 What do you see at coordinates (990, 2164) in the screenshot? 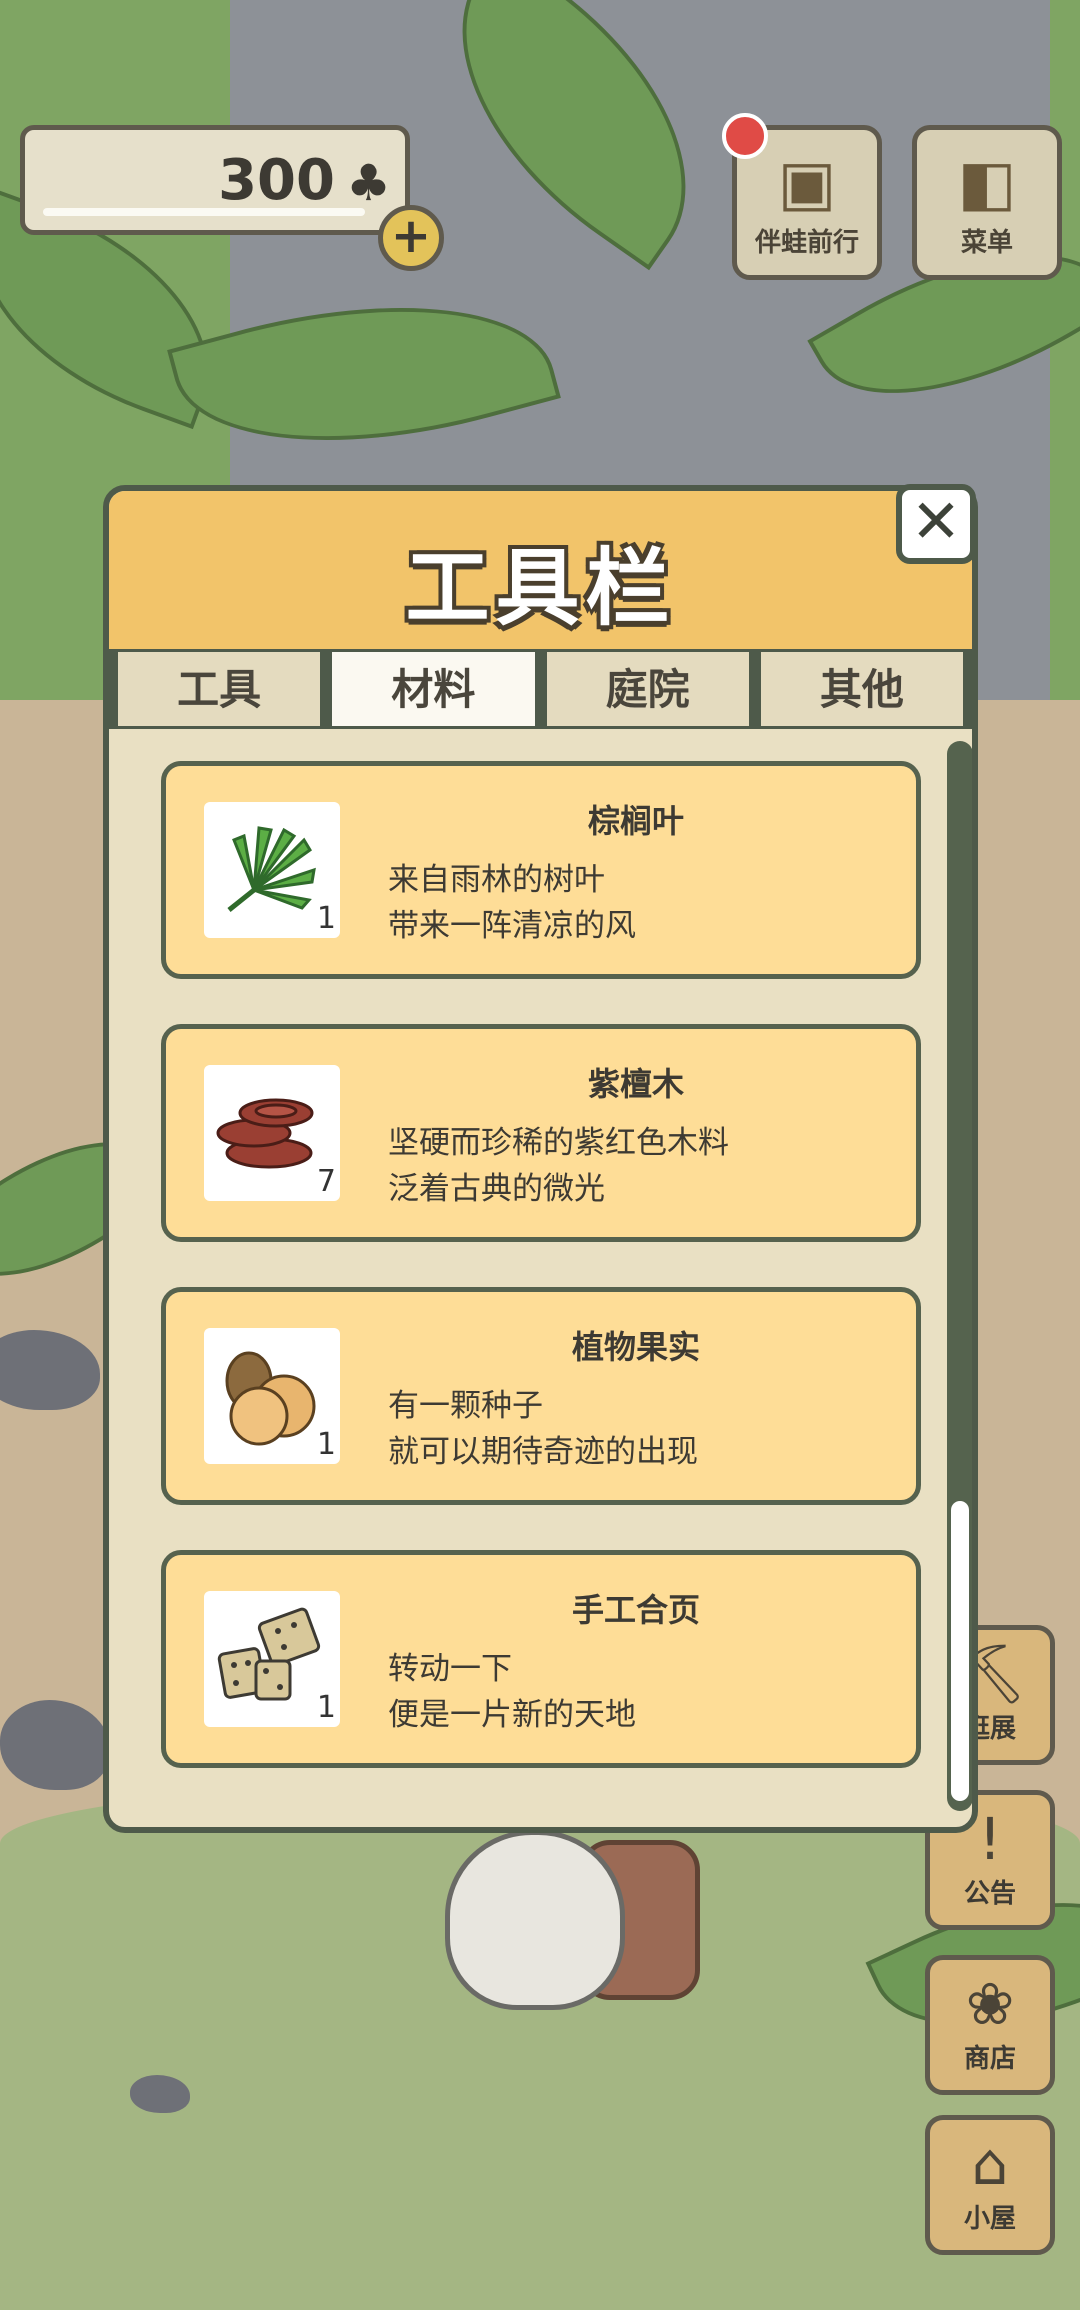
I see `house-icon: ⌂` at bounding box center [990, 2164].